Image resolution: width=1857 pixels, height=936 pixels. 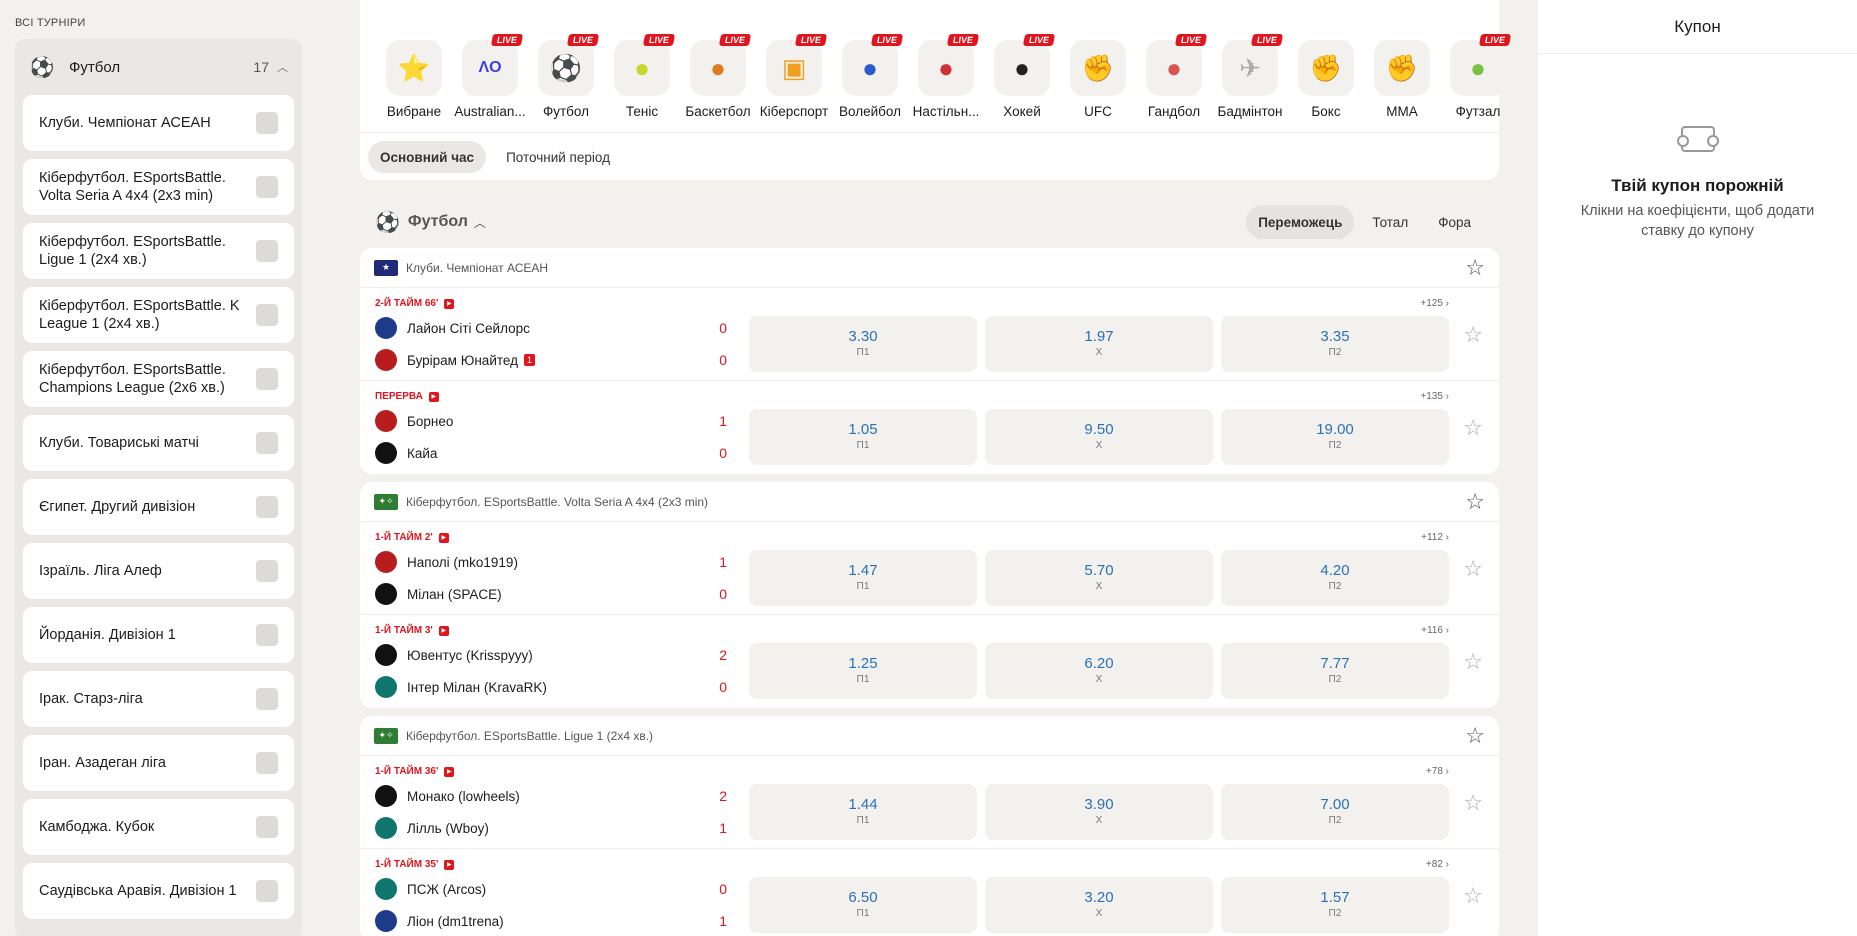 I want to click on tournament-item: Йорданія. Дивізіон 1, so click(x=158, y=635).